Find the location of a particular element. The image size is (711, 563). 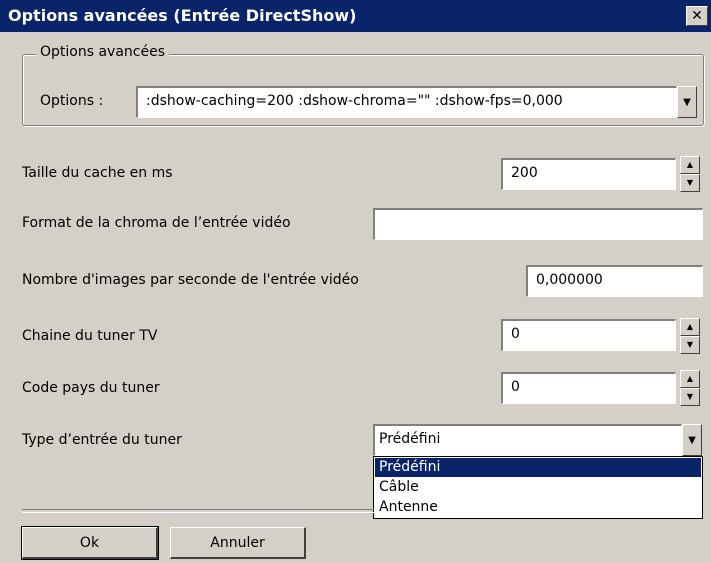

tuner-country-spinner: ▲ ▼ is located at coordinates (690, 388).